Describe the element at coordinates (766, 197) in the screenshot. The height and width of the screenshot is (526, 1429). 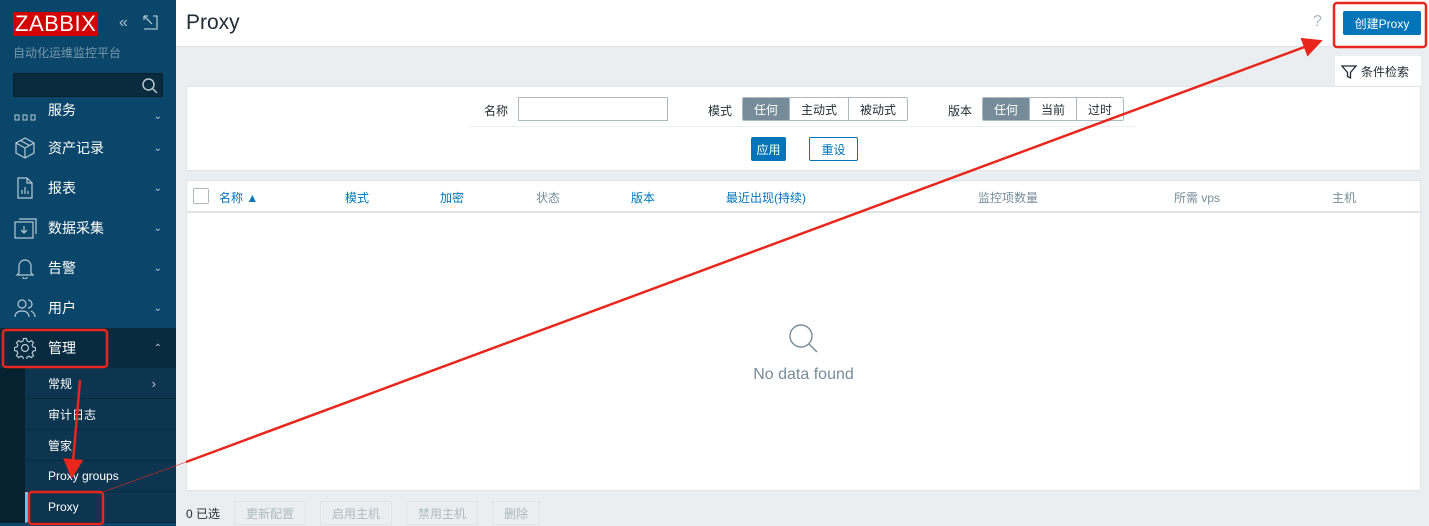
I see `column-last-seen: 最近出现(持续)` at that location.